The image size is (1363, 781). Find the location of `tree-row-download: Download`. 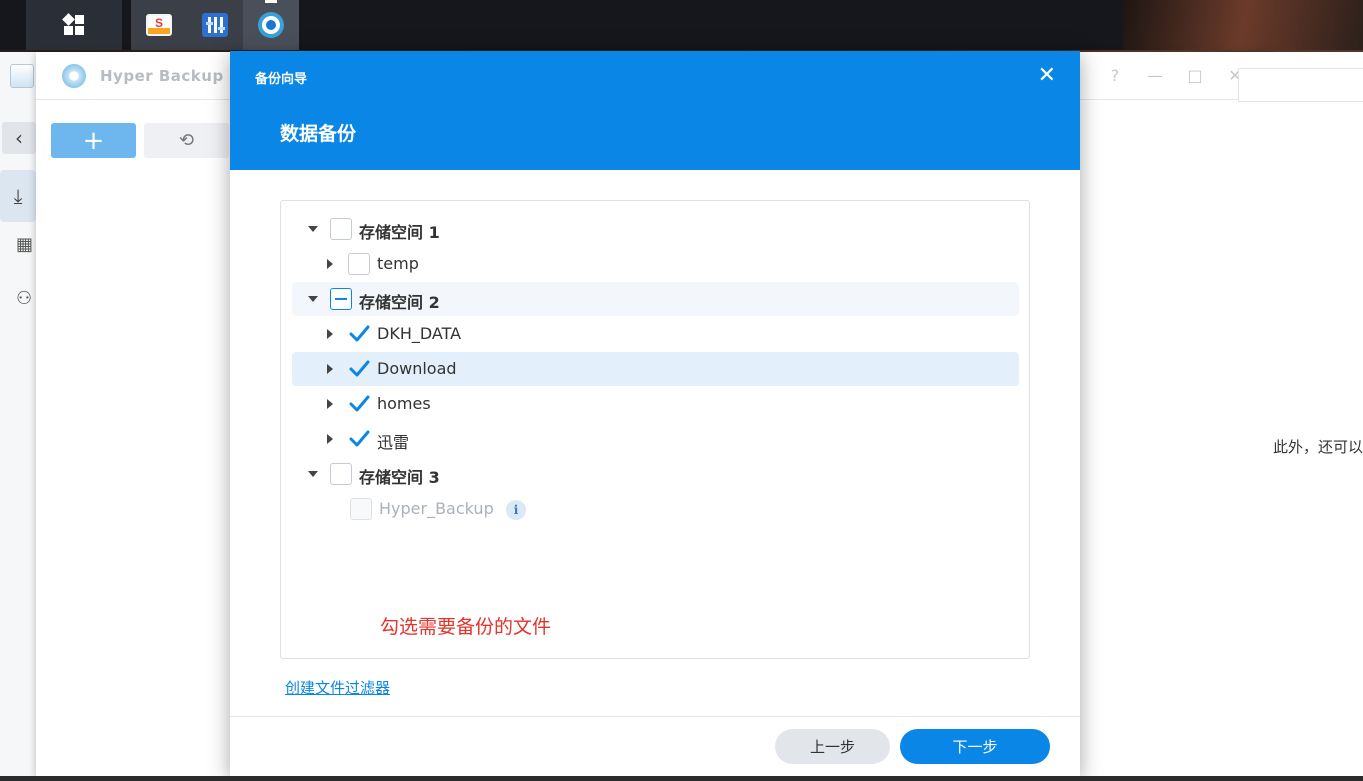

tree-row-download: Download is located at coordinates (655, 369).